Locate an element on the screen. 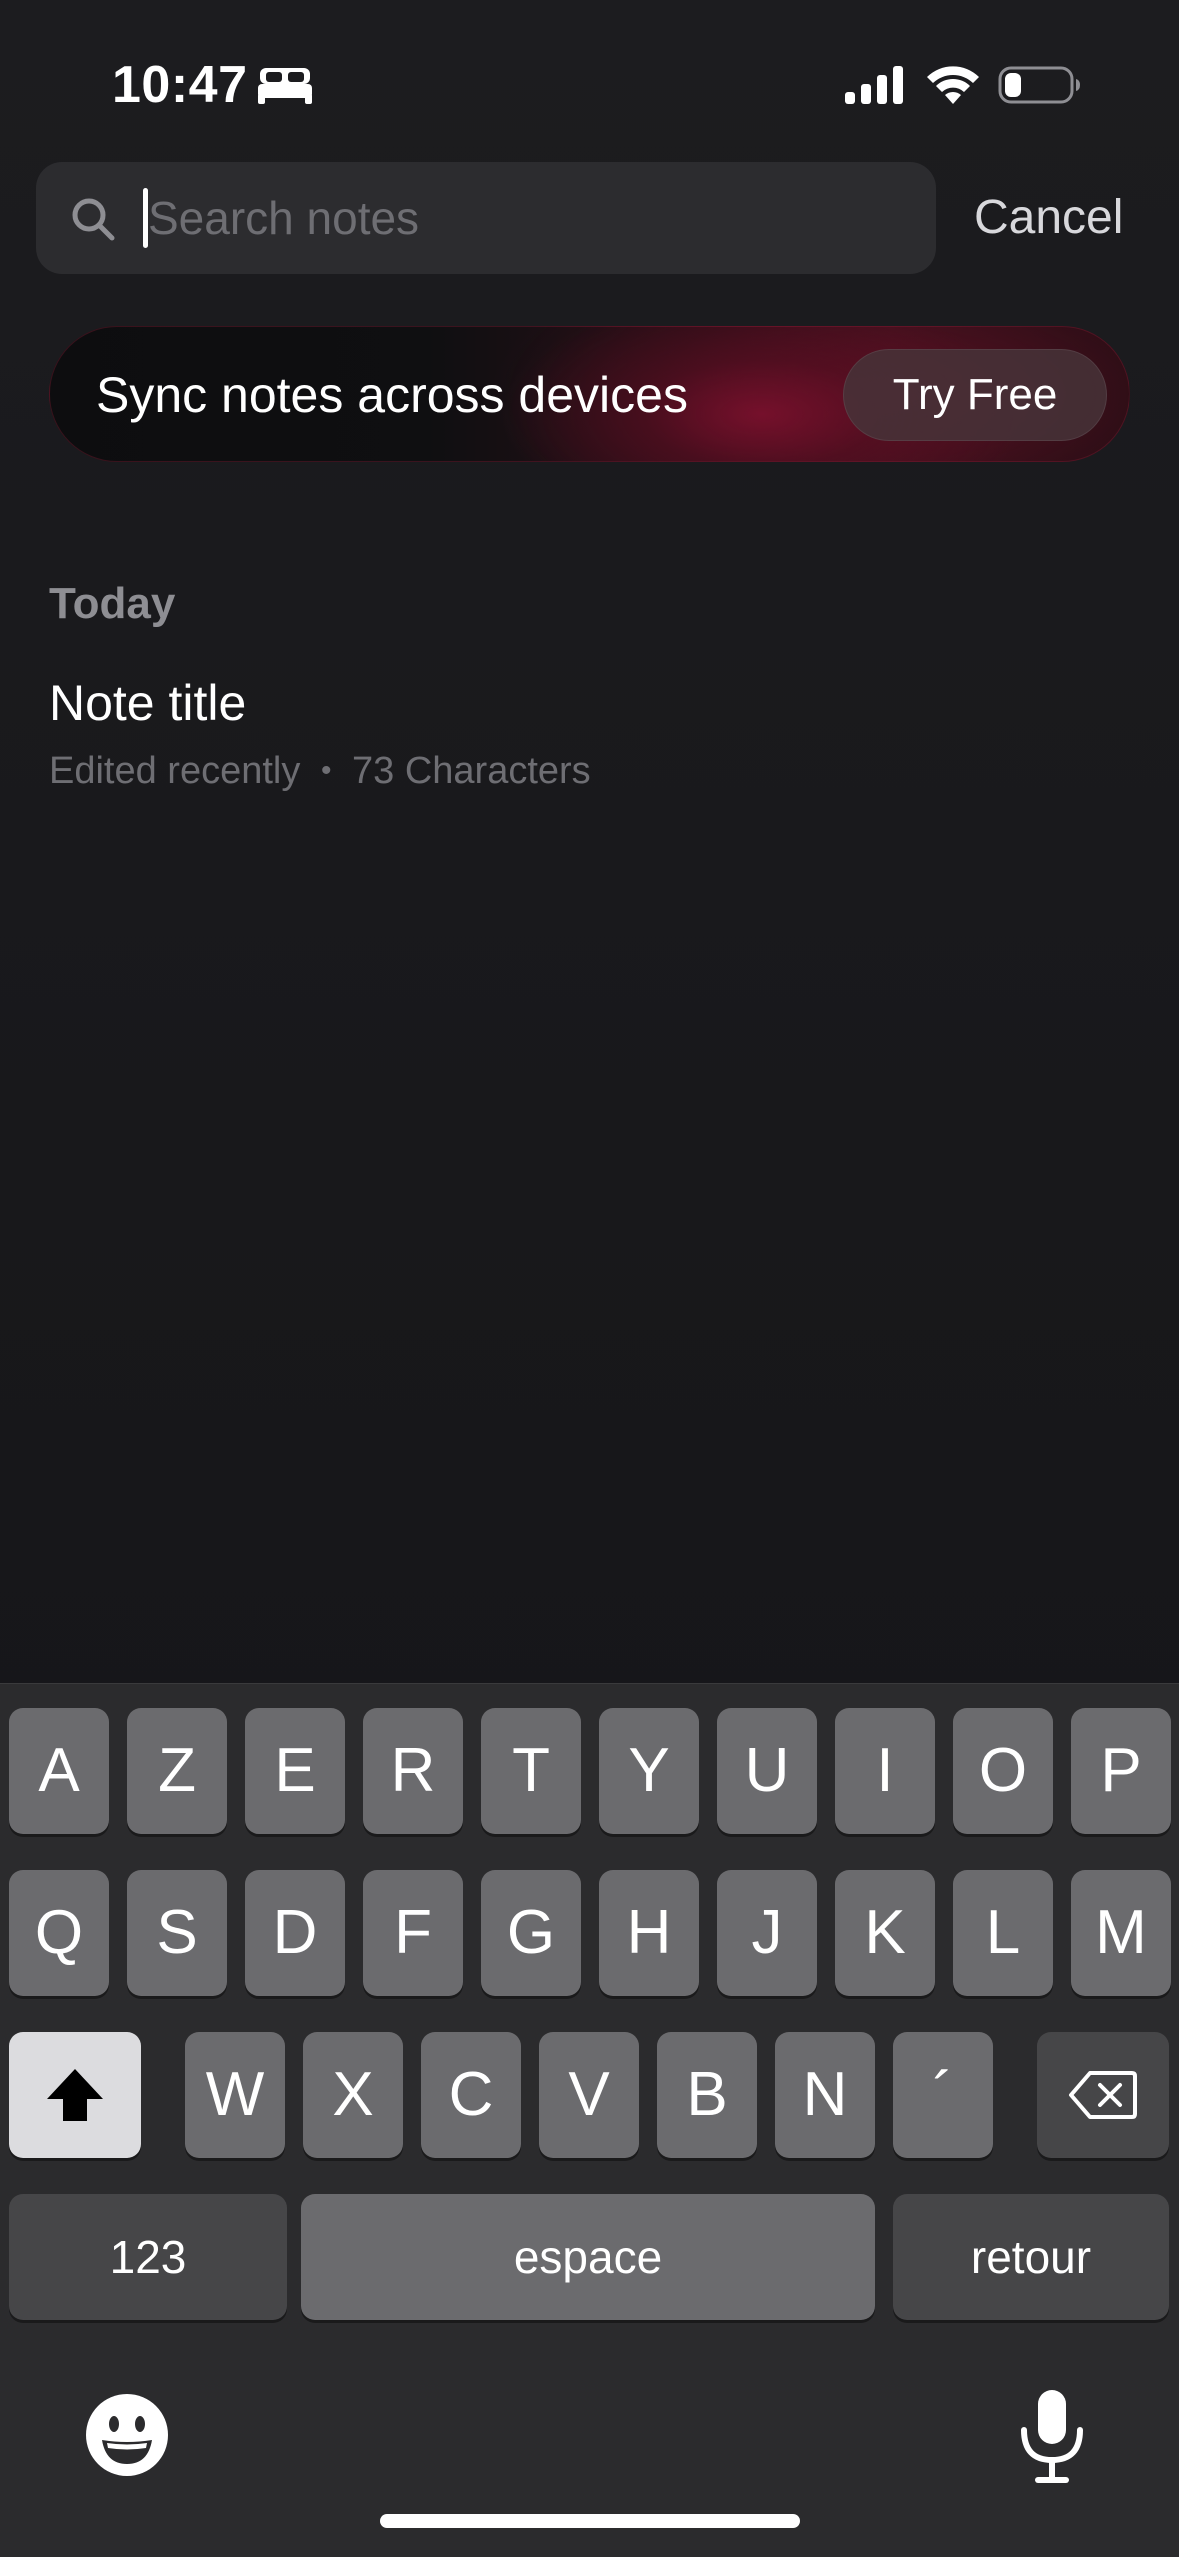 This screenshot has width=1179, height=2557. key-j: J is located at coordinates (767, 1933).